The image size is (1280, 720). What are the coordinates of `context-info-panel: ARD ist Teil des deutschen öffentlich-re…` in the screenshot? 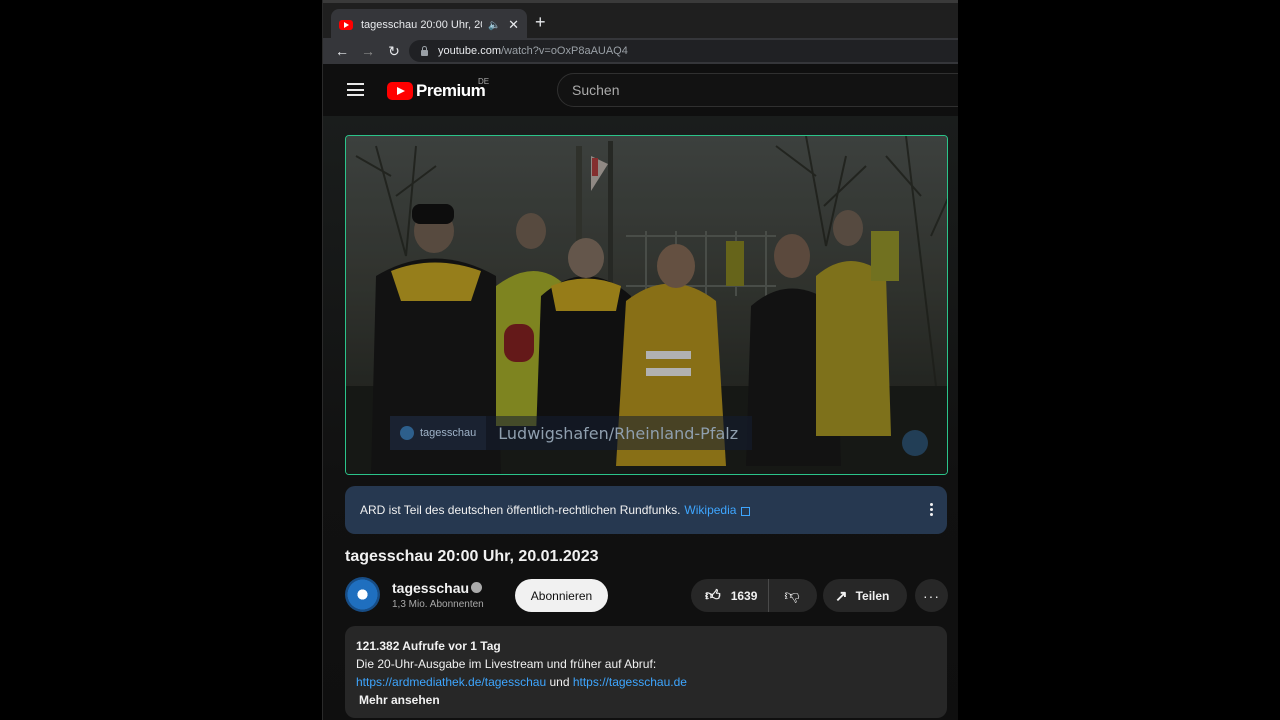 It's located at (646, 510).